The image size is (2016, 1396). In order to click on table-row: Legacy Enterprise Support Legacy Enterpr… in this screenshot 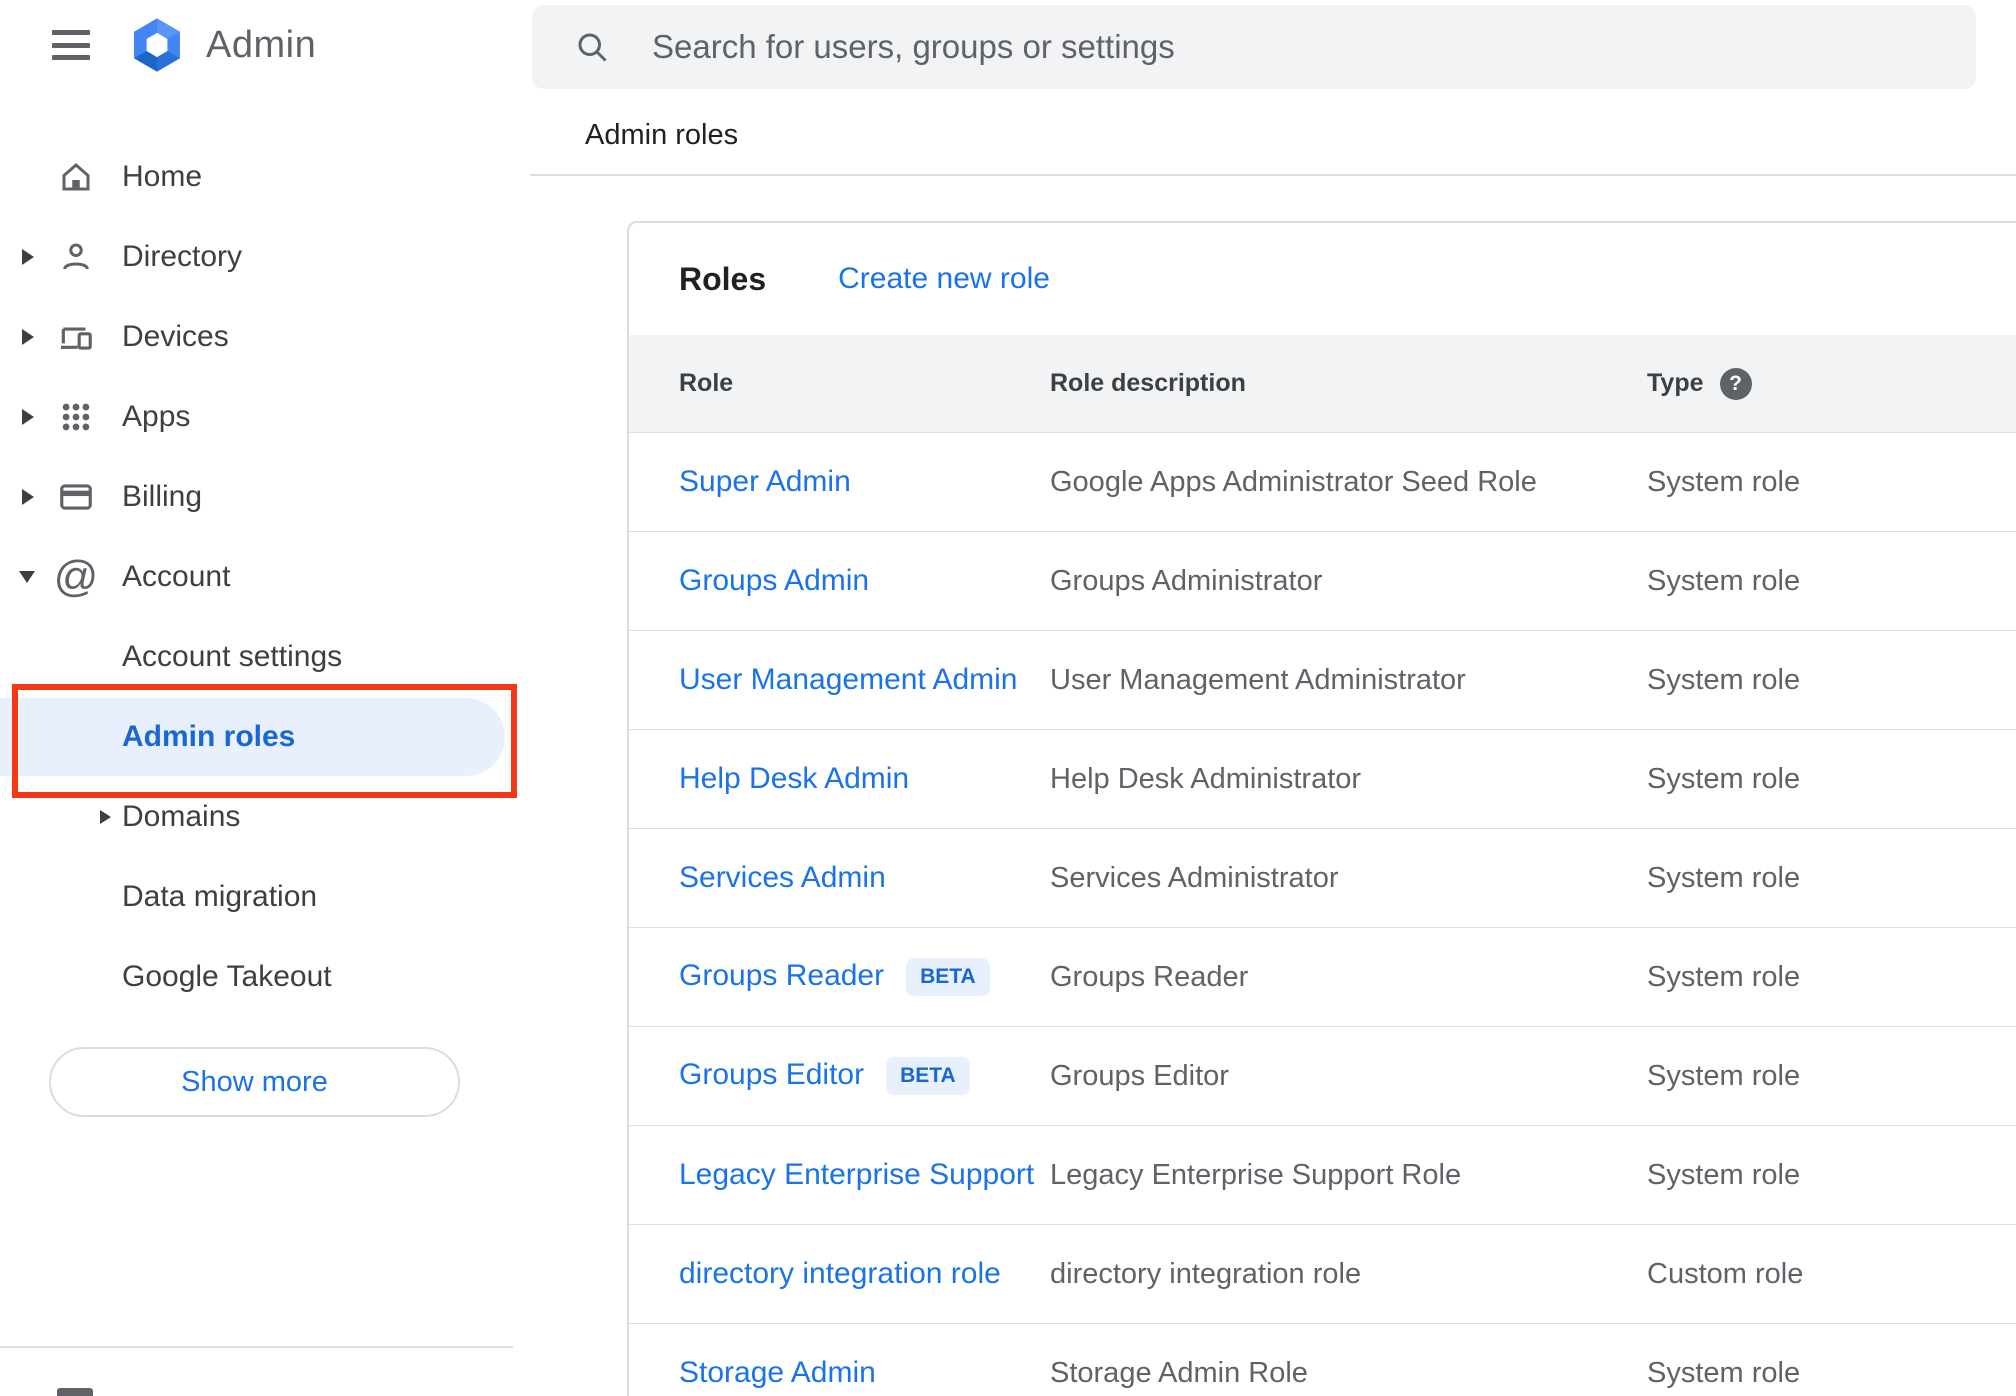, I will do `click(1322, 1174)`.